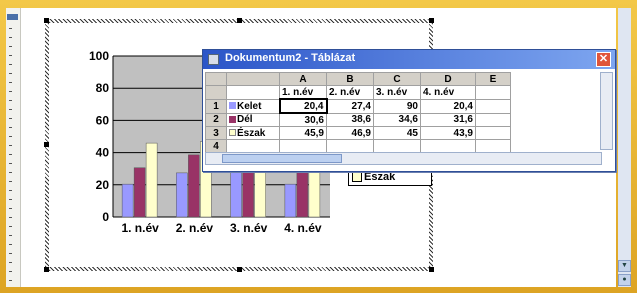 This screenshot has width=637, height=293. Describe the element at coordinates (103, 88) in the screenshot. I see `y-tick-label: 80` at that location.